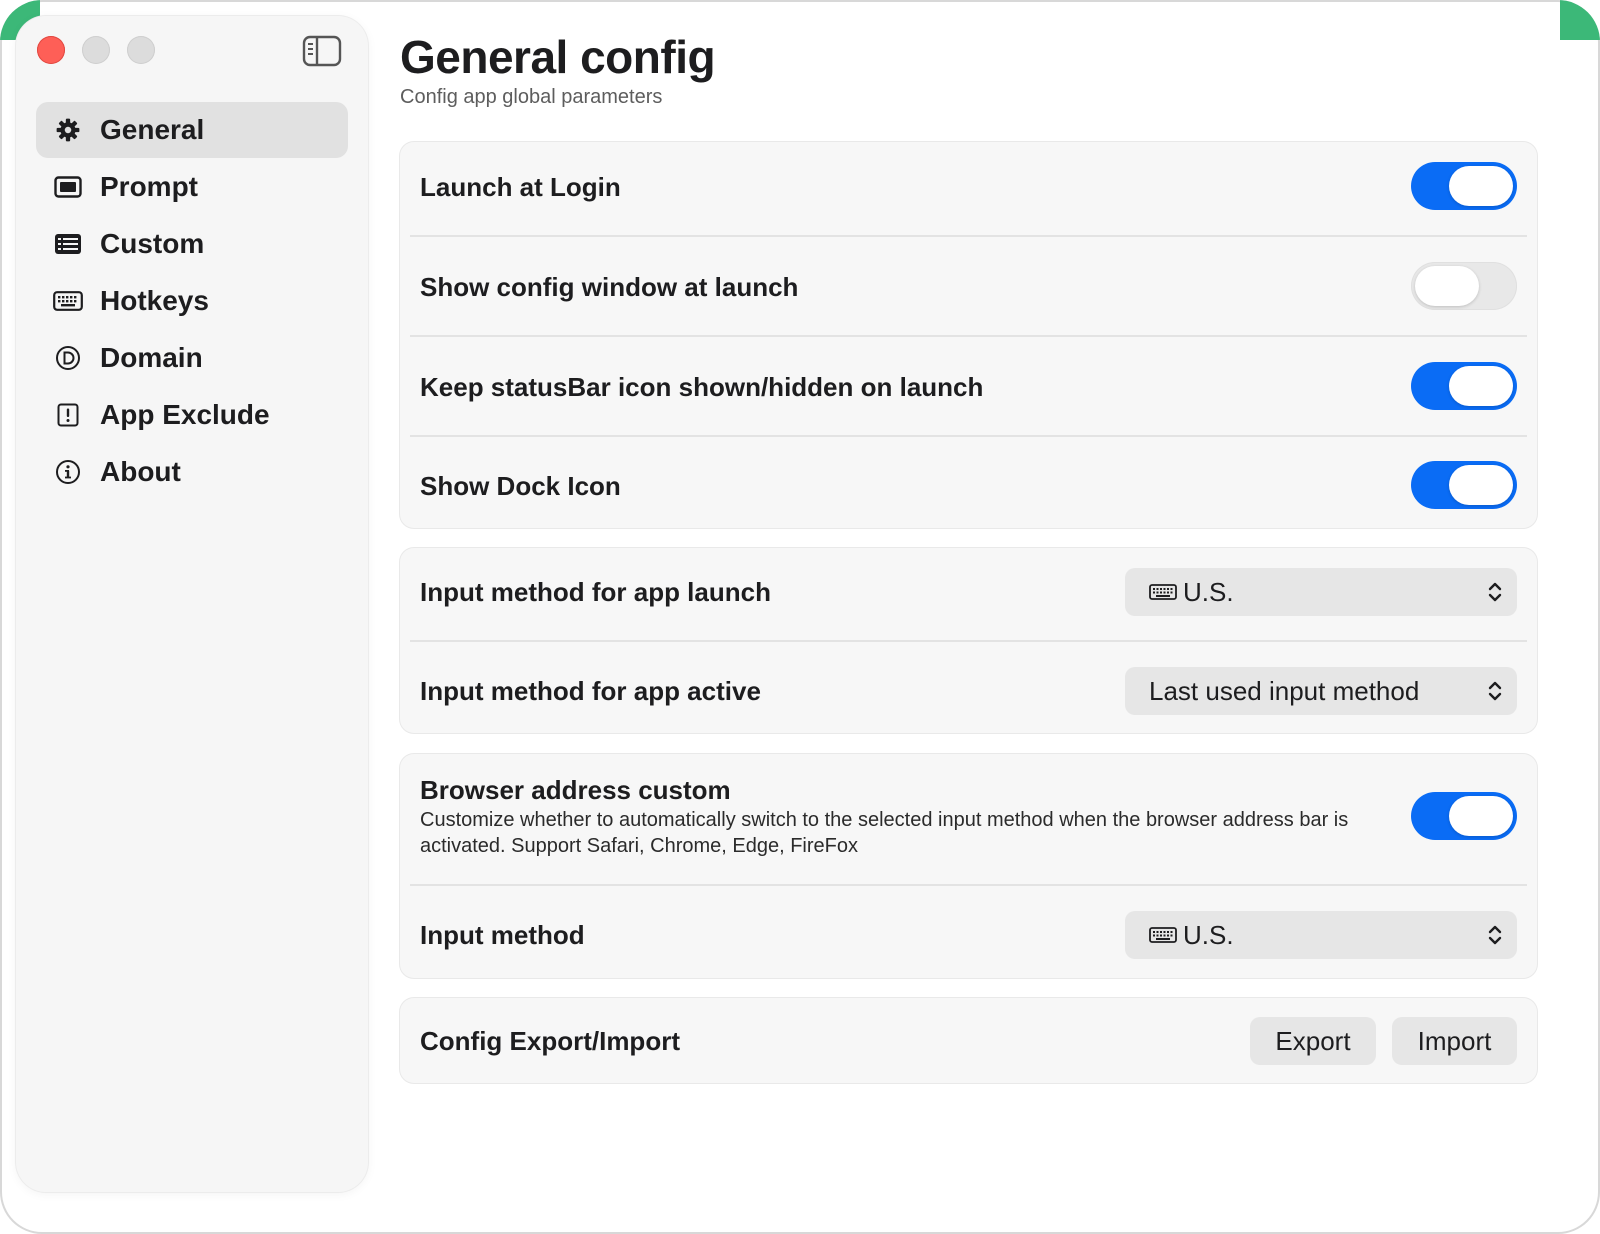 This screenshot has height=1234, width=1600. I want to click on launch-at-login-toggle, so click(1464, 186).